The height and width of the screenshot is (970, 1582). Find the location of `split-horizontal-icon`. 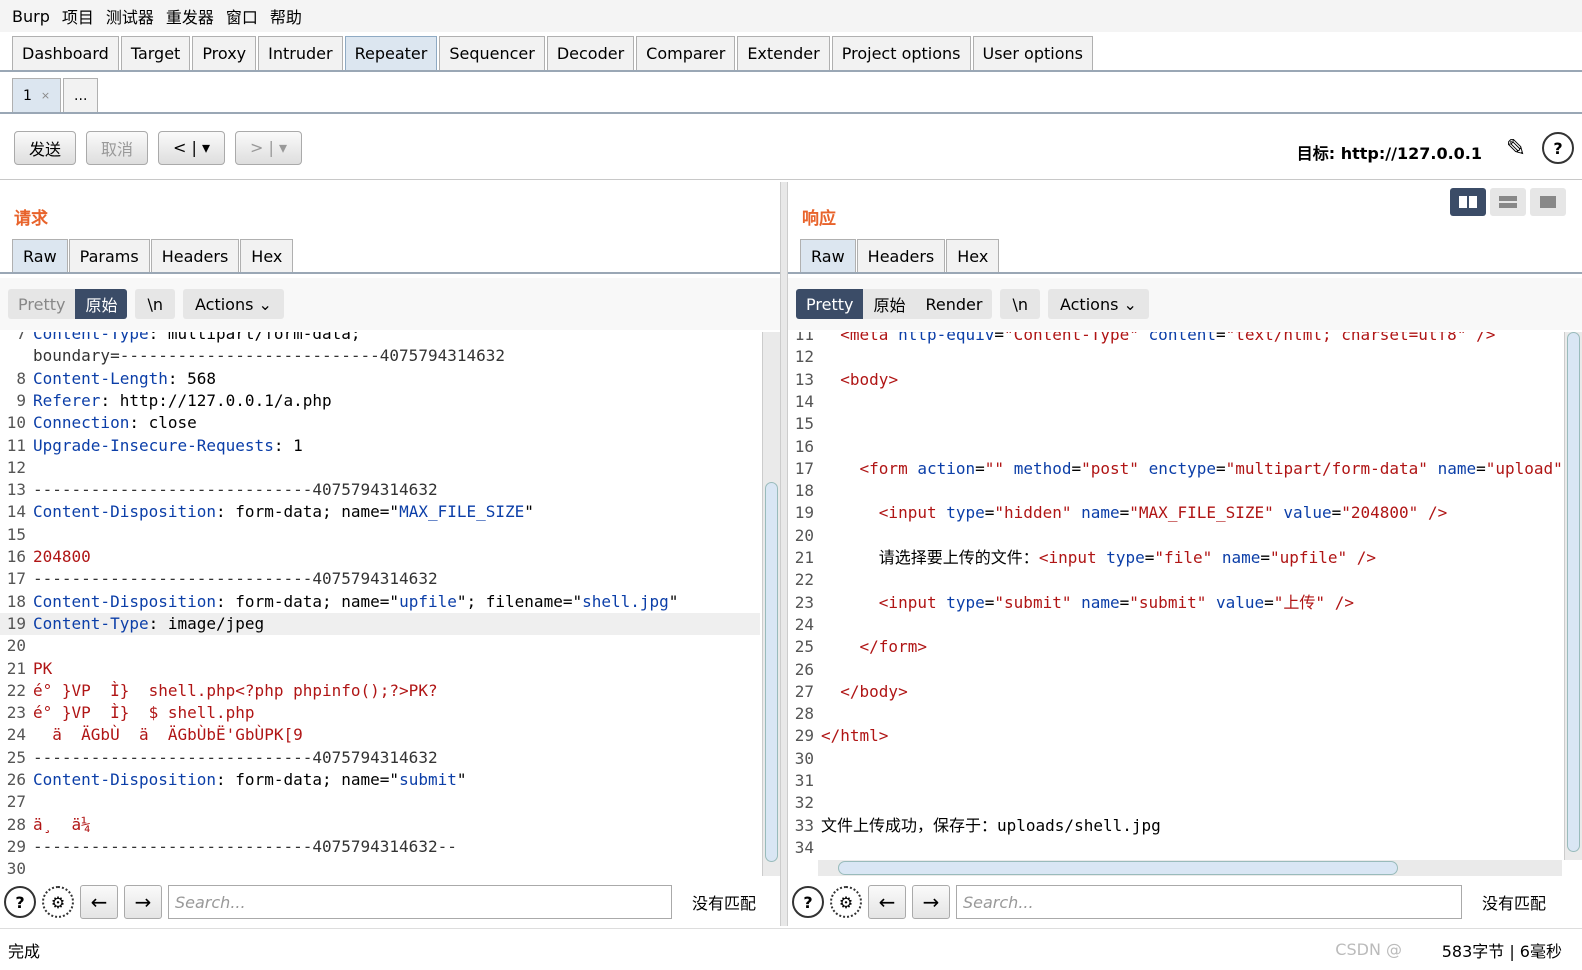

split-horizontal-icon is located at coordinates (1508, 202).